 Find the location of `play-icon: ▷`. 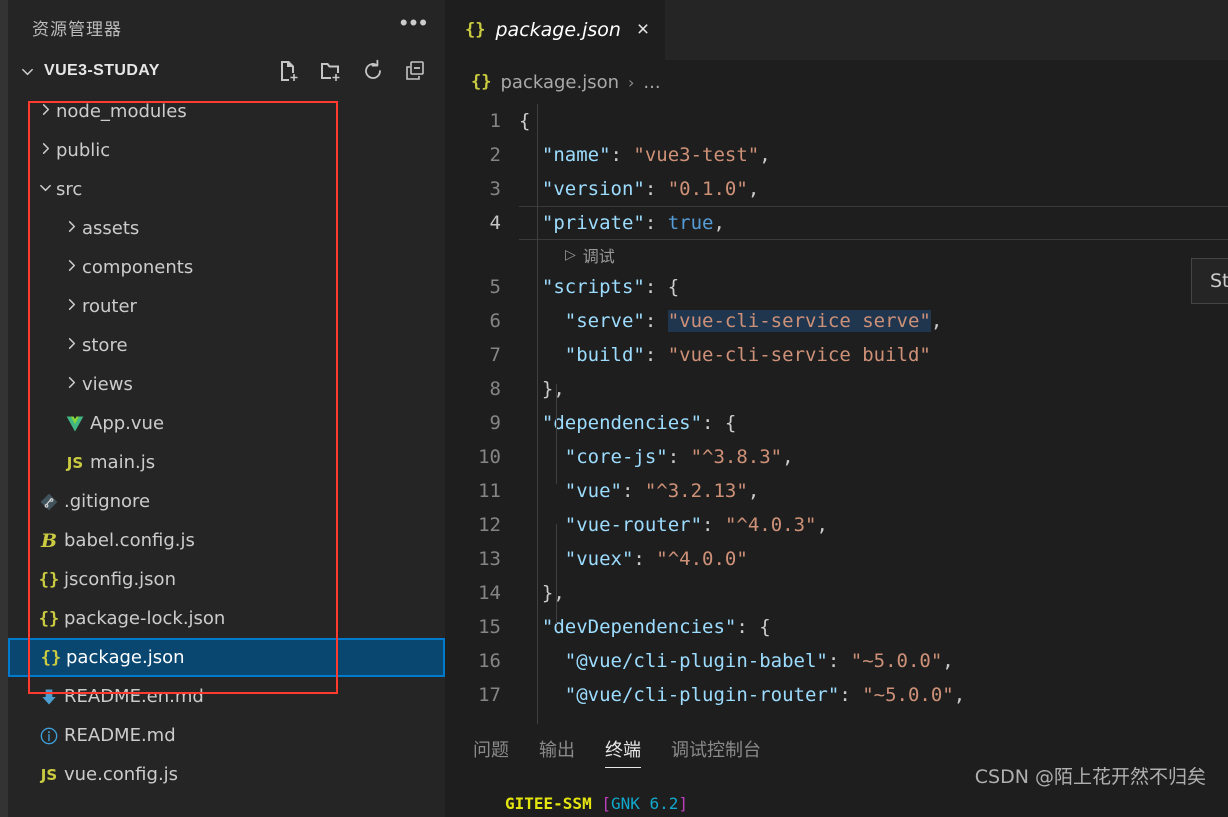

play-icon: ▷ is located at coordinates (570, 255).